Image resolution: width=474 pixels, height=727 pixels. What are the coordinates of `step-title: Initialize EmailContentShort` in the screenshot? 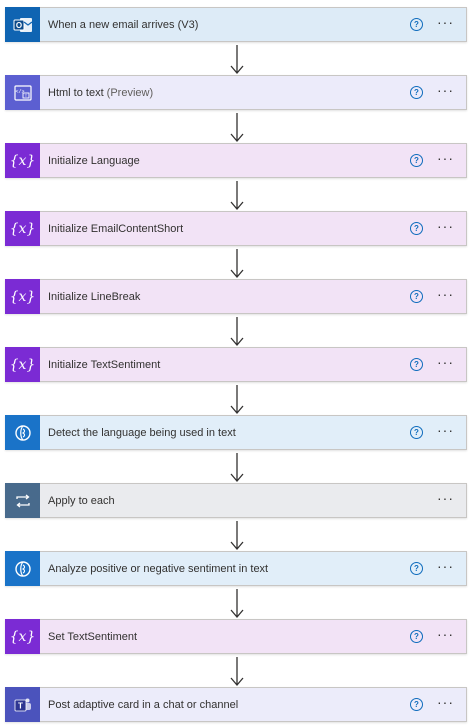 It's located at (225, 229).